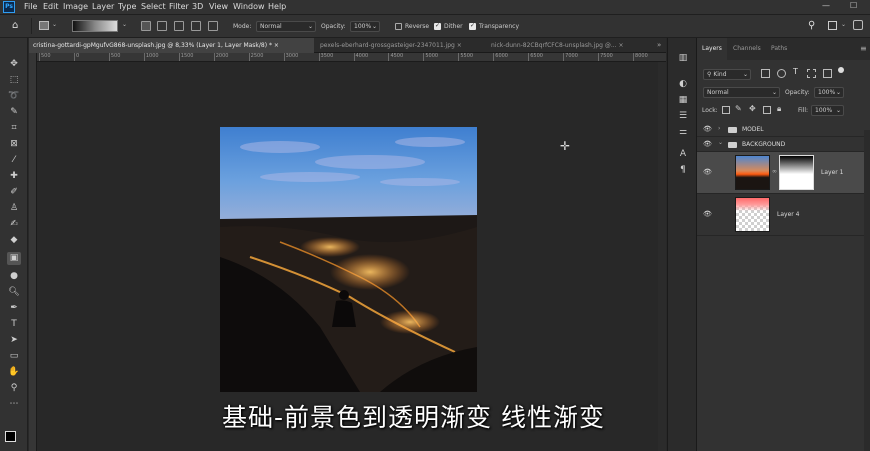  I want to click on menu-file: File, so click(30, 6).